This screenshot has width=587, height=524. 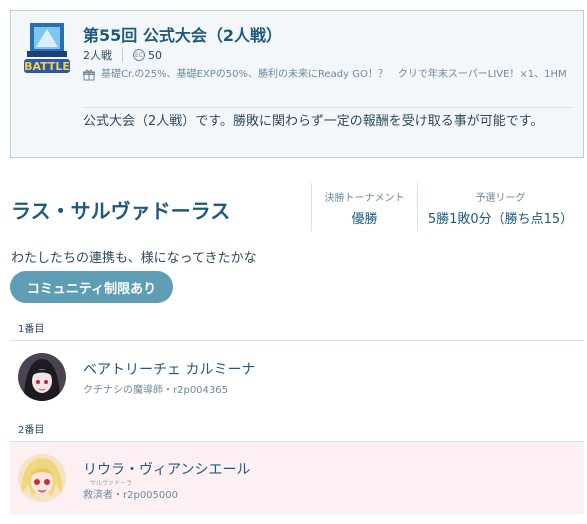 What do you see at coordinates (31, 430) in the screenshot?
I see `member-order-label: 2番目` at bounding box center [31, 430].